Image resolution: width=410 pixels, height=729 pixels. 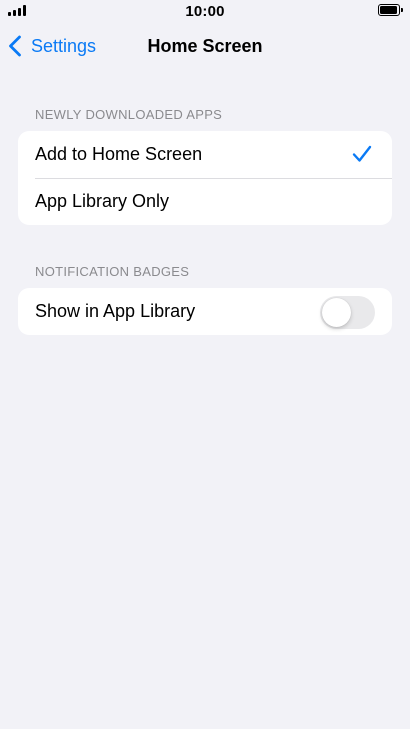 I want to click on notification-badges-group: Show in App Library, so click(x=205, y=311).